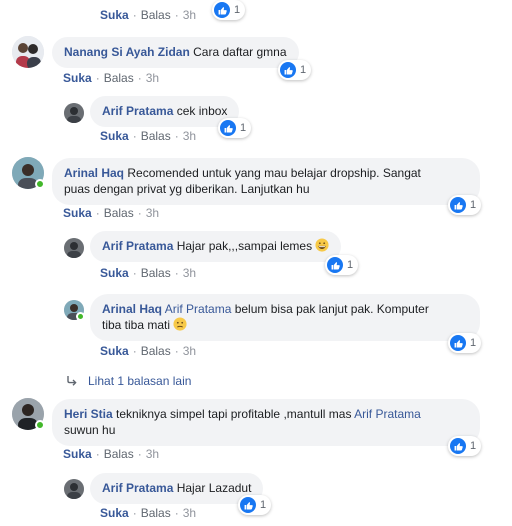 This screenshot has width=512, height=526. I want to click on comment-text-line2: suwun hu, so click(90, 430).